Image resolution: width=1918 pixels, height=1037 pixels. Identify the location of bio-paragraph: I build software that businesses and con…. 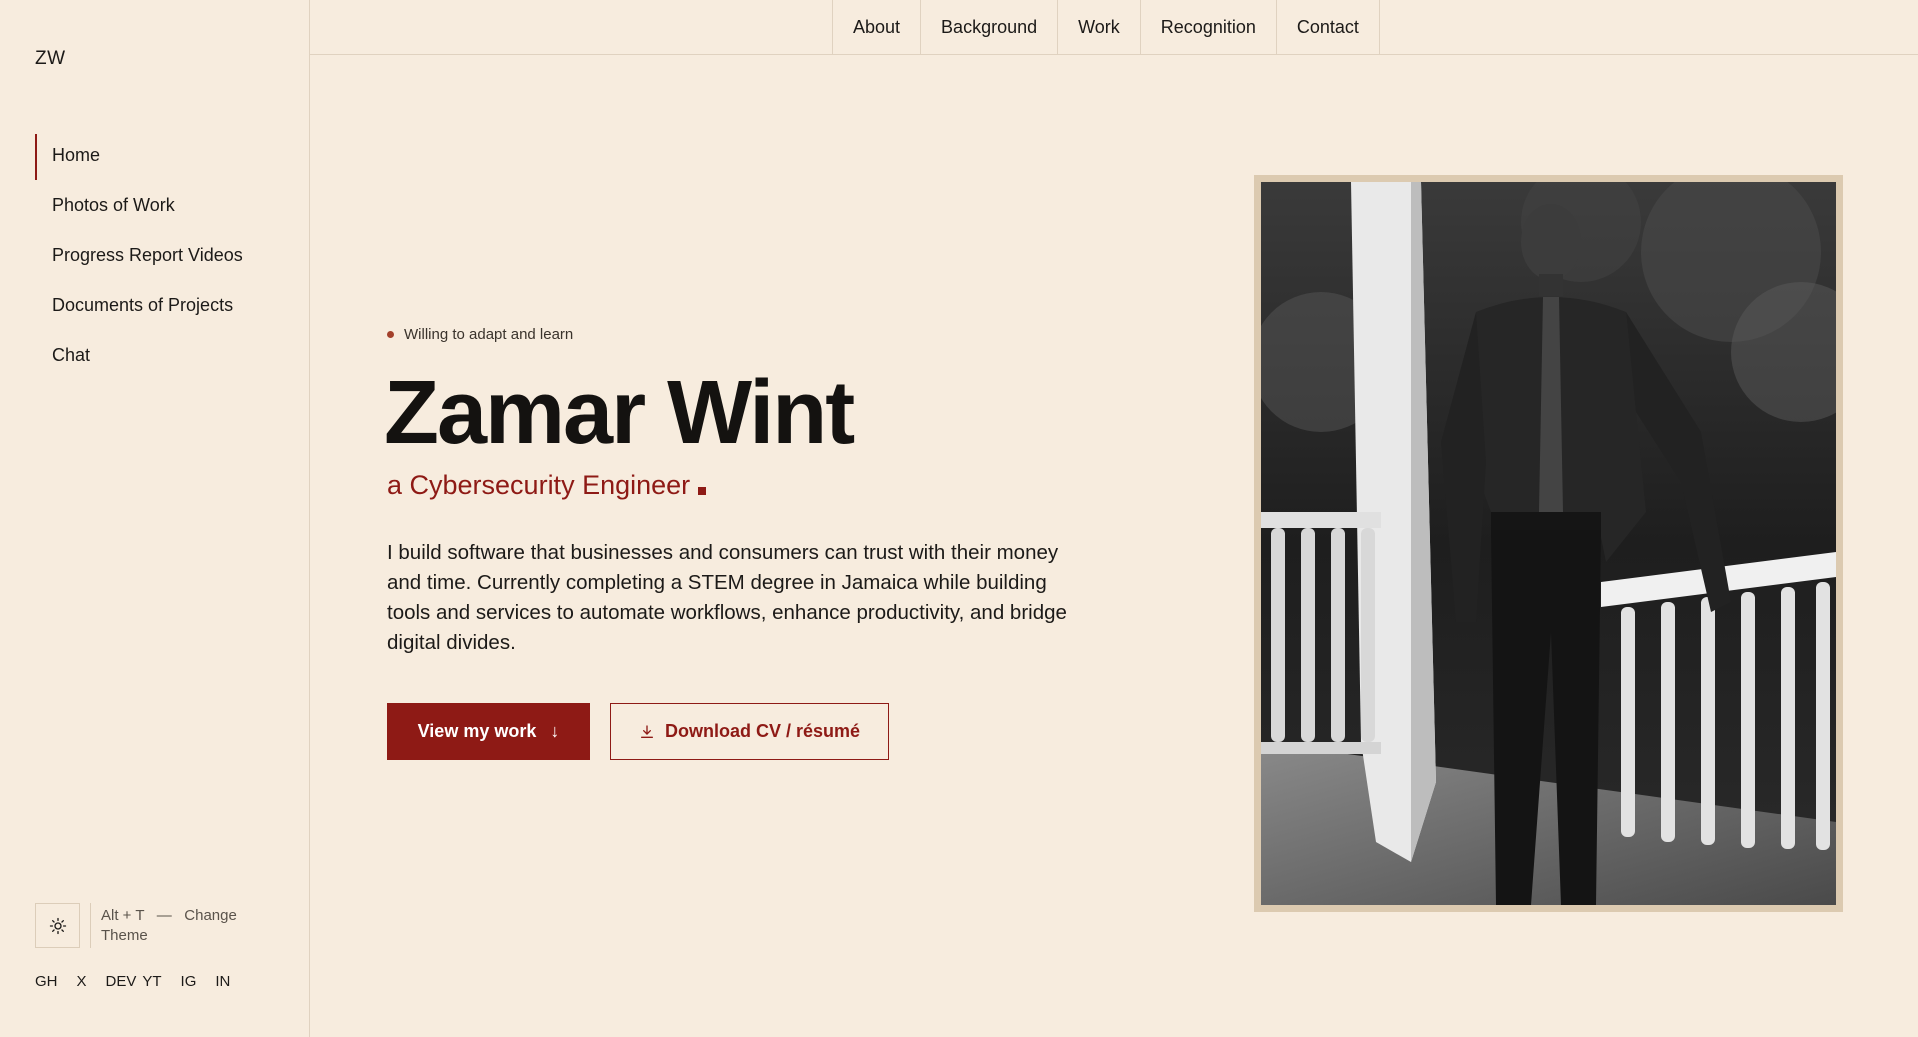
(727, 597).